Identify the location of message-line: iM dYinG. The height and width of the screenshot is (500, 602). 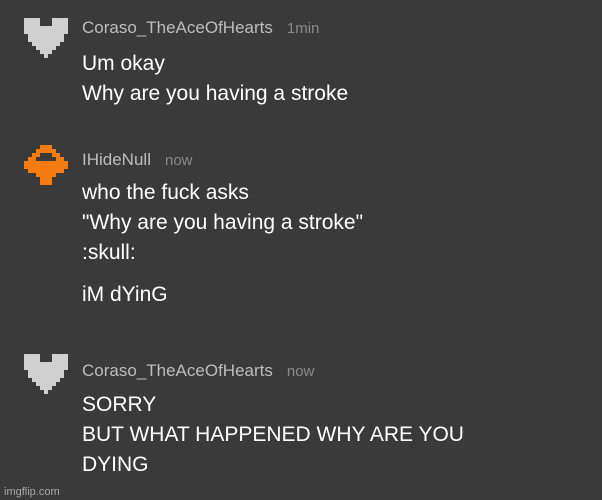
(125, 294).